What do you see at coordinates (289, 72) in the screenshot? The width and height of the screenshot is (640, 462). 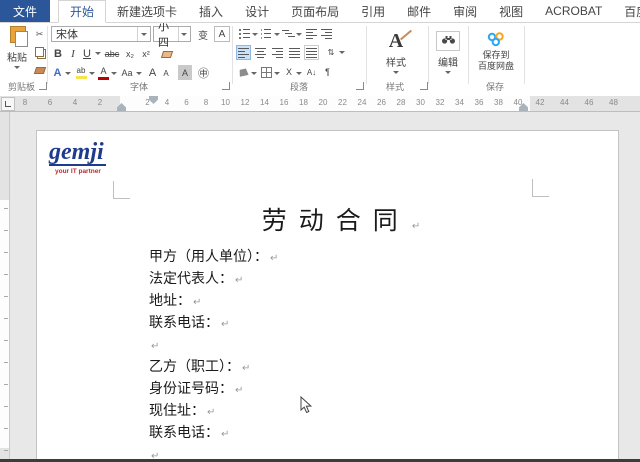 I see `asian-layout-button: X` at bounding box center [289, 72].